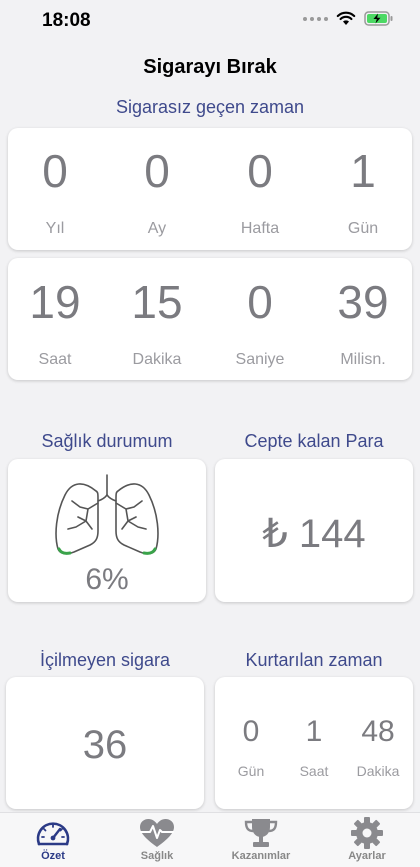 This screenshot has width=420, height=867. Describe the element at coordinates (367, 856) in the screenshot. I see `tab-ayarlar-label: Ayarlar` at that location.